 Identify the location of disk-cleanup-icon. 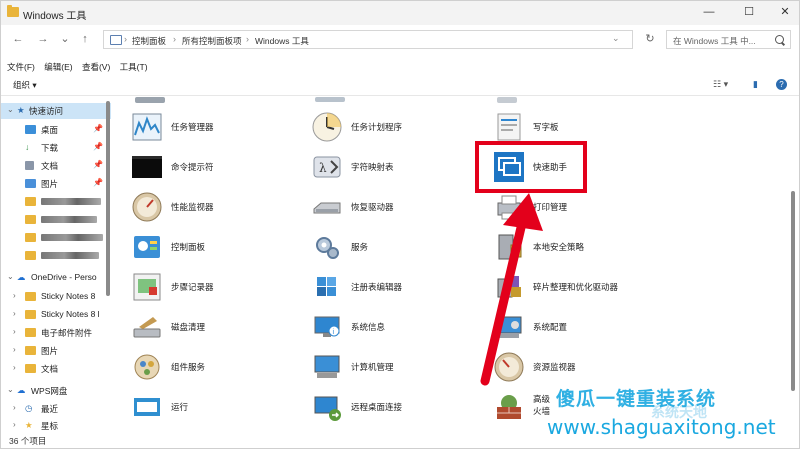
(147, 327).